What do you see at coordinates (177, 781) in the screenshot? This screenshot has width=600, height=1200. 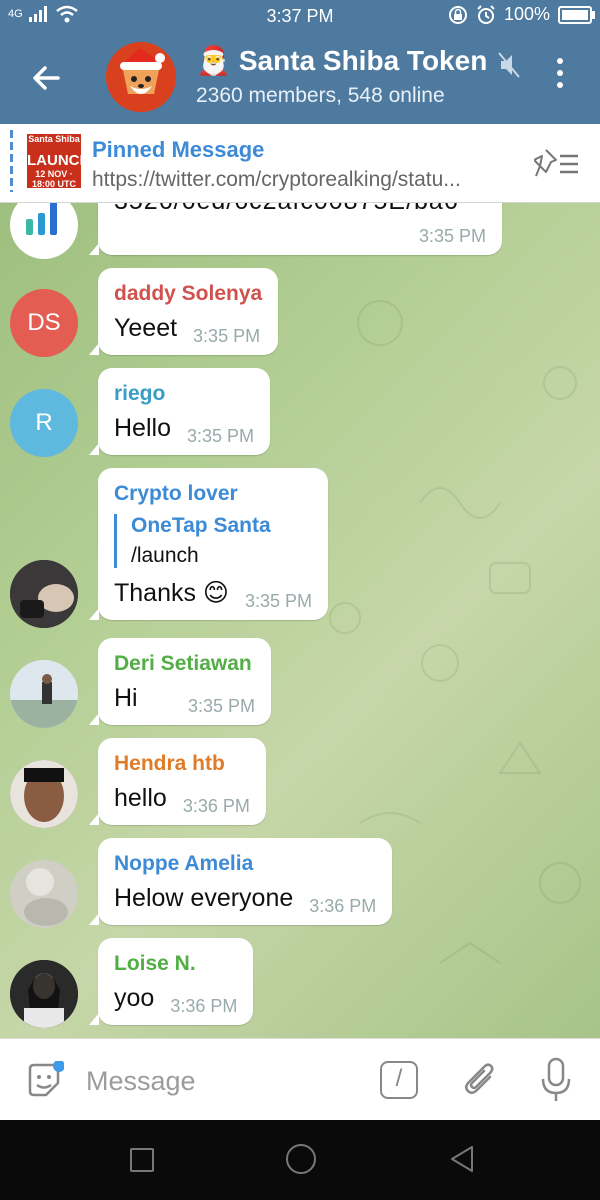 I see `message-bubble: Hendra htb hello 3:36 PM` at bounding box center [177, 781].